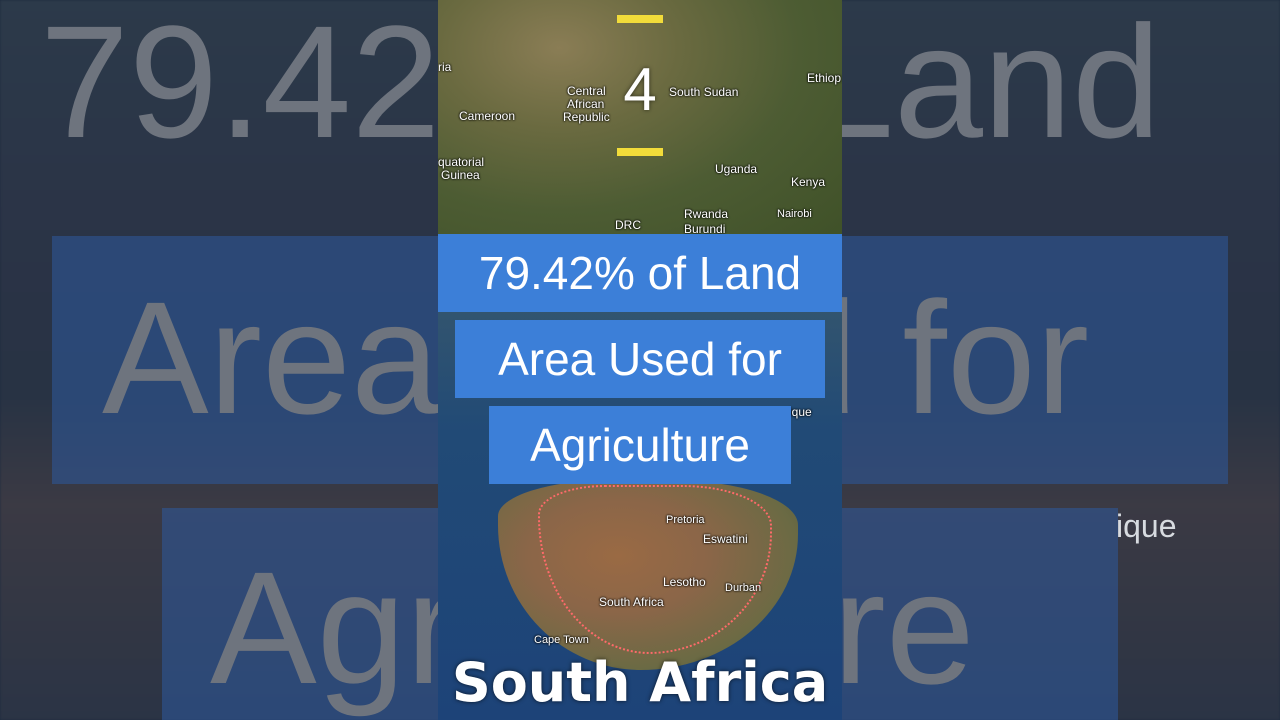  I want to click on rank-number: 4, so click(640, 89).